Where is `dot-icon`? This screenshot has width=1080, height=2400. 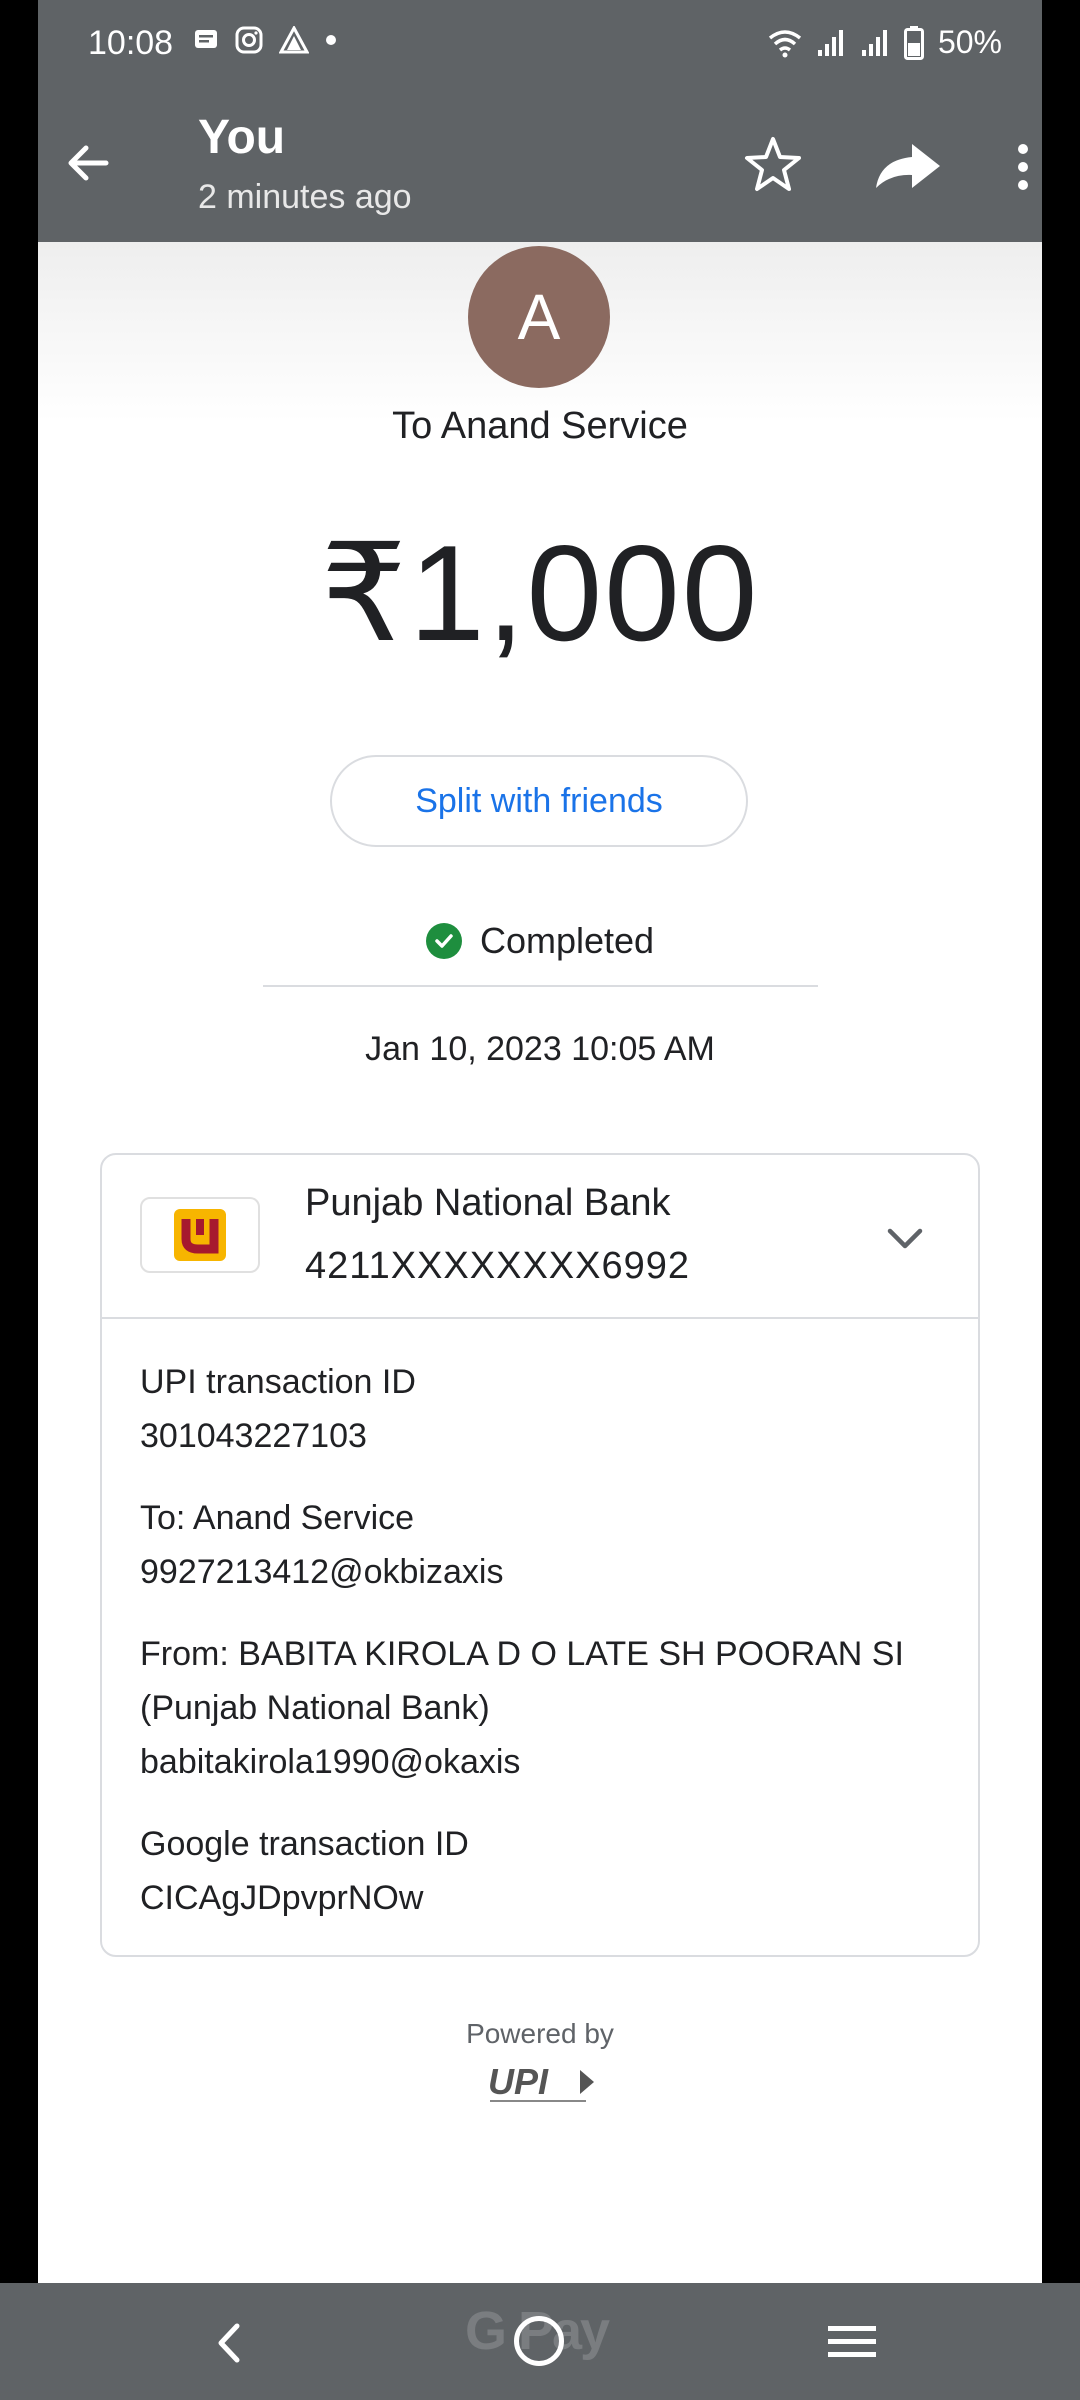
dot-icon is located at coordinates (331, 40).